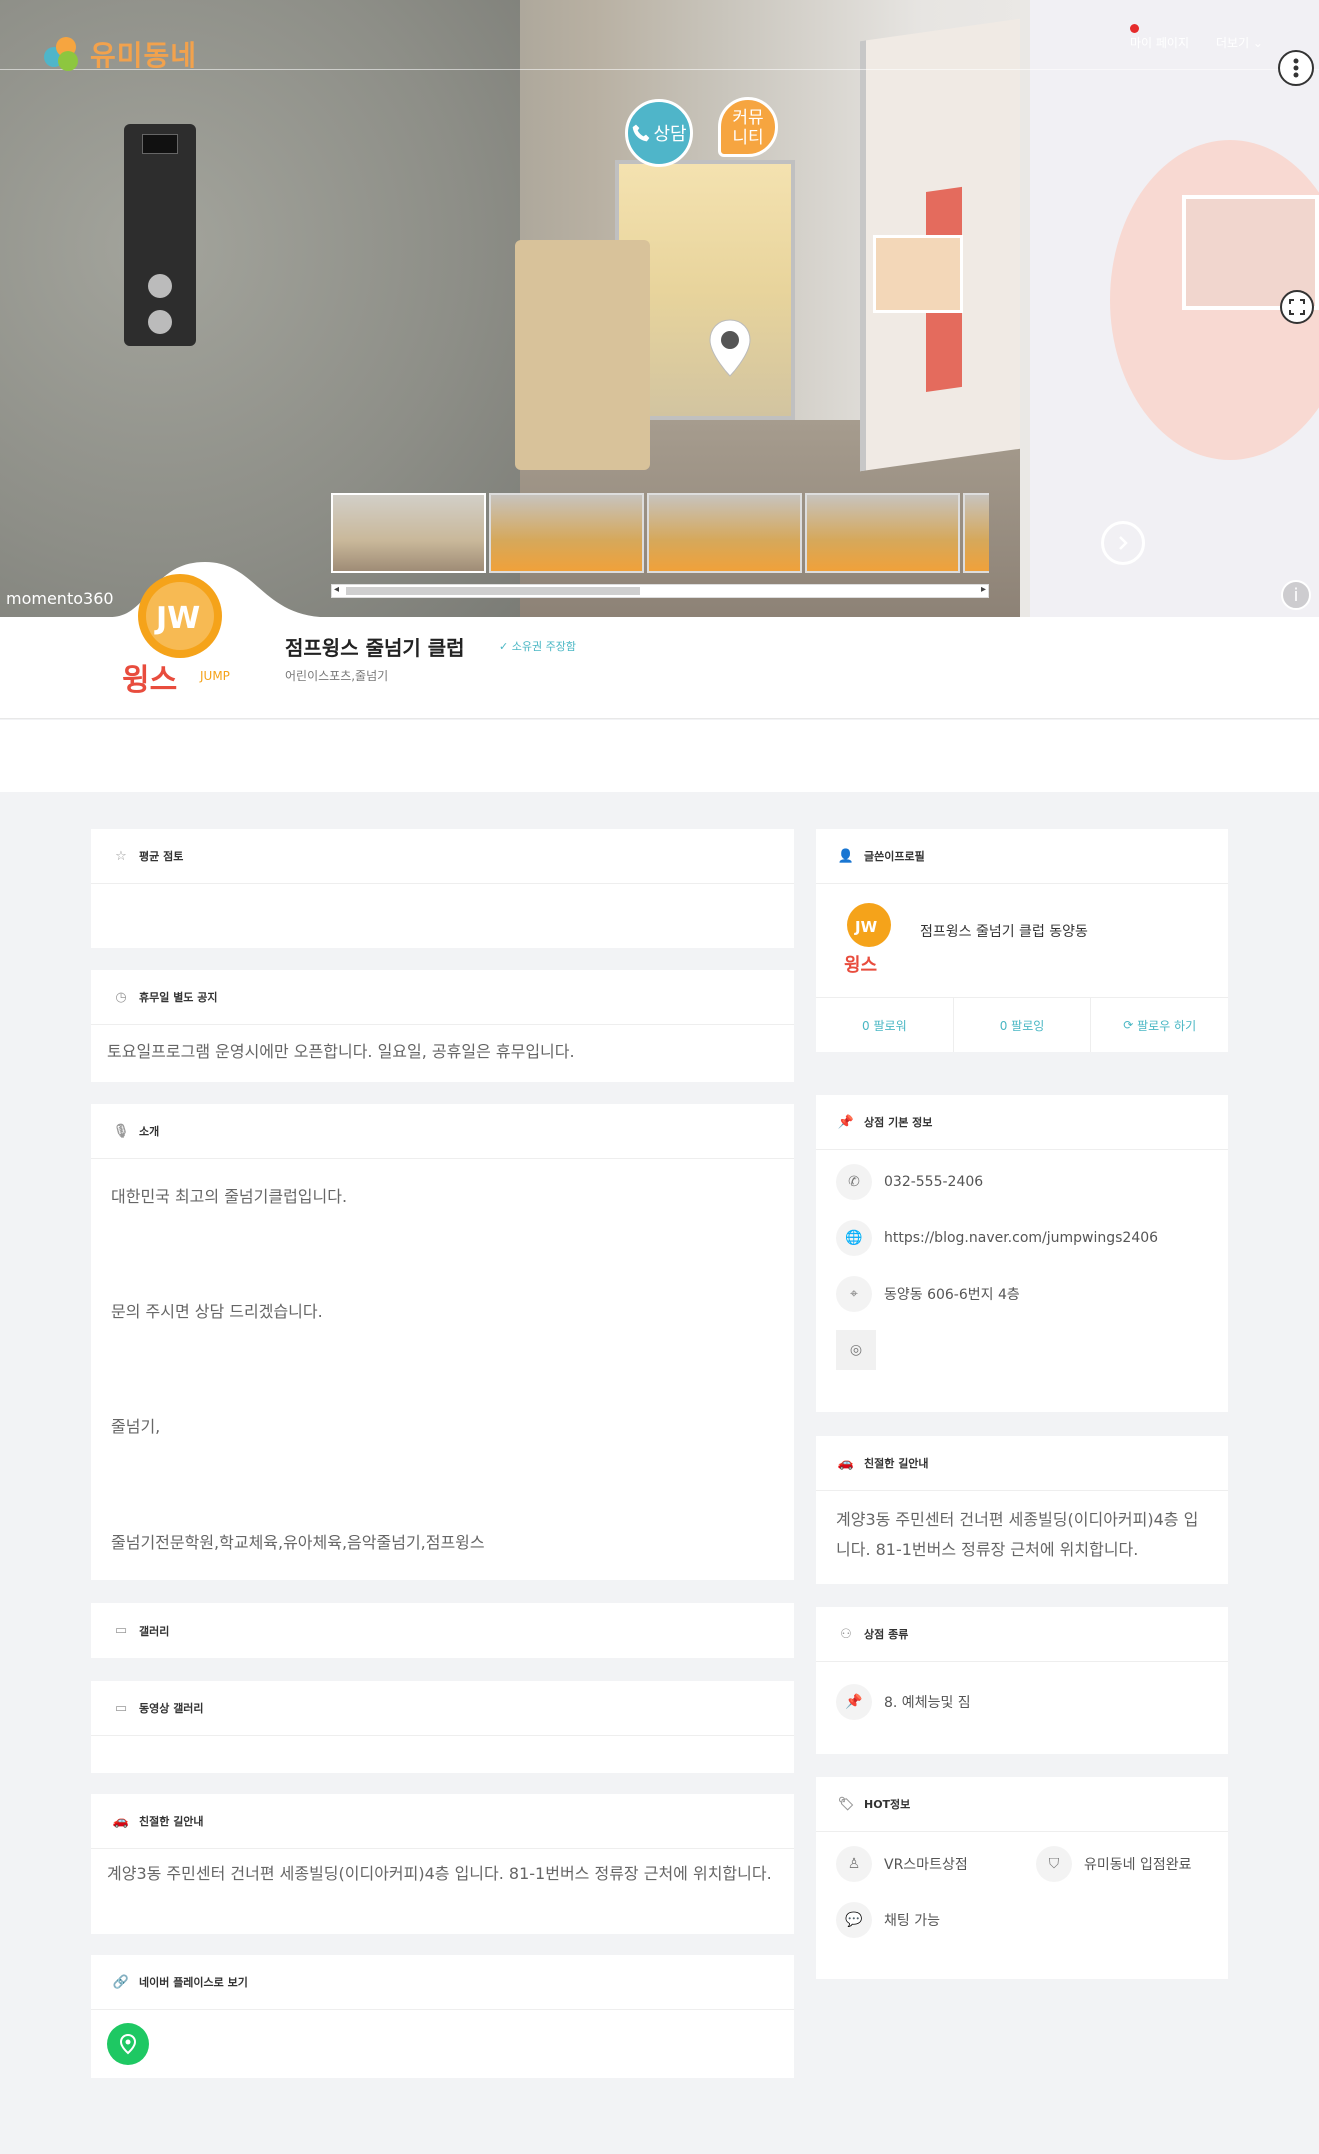 The width and height of the screenshot is (1319, 2154). I want to click on header-divider, so click(659, 69).